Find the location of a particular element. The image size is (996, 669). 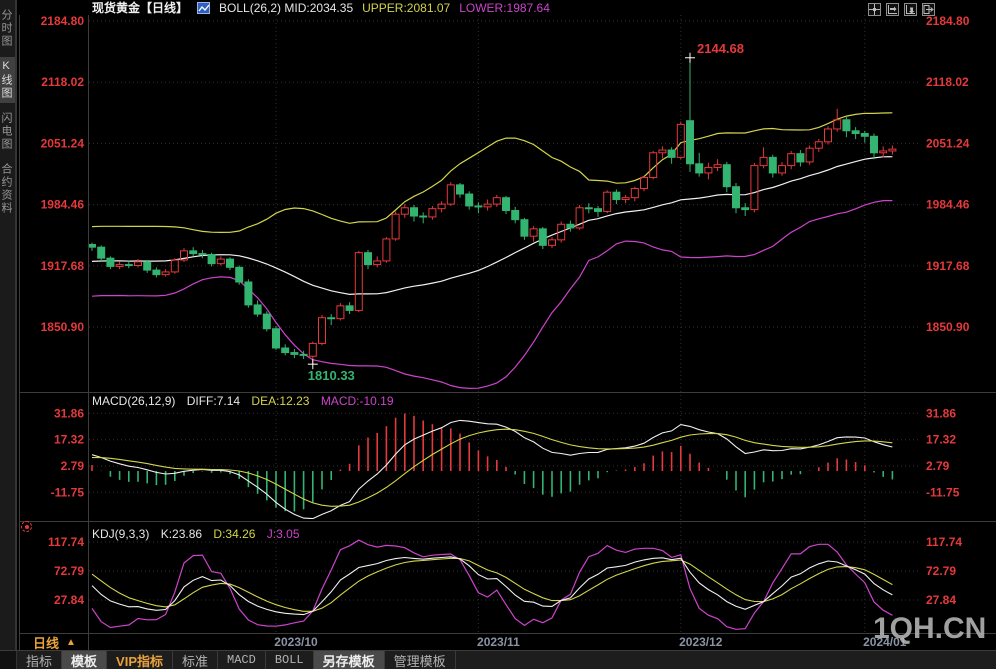

macd-dea-value: DEA:12.23 is located at coordinates (280, 401).